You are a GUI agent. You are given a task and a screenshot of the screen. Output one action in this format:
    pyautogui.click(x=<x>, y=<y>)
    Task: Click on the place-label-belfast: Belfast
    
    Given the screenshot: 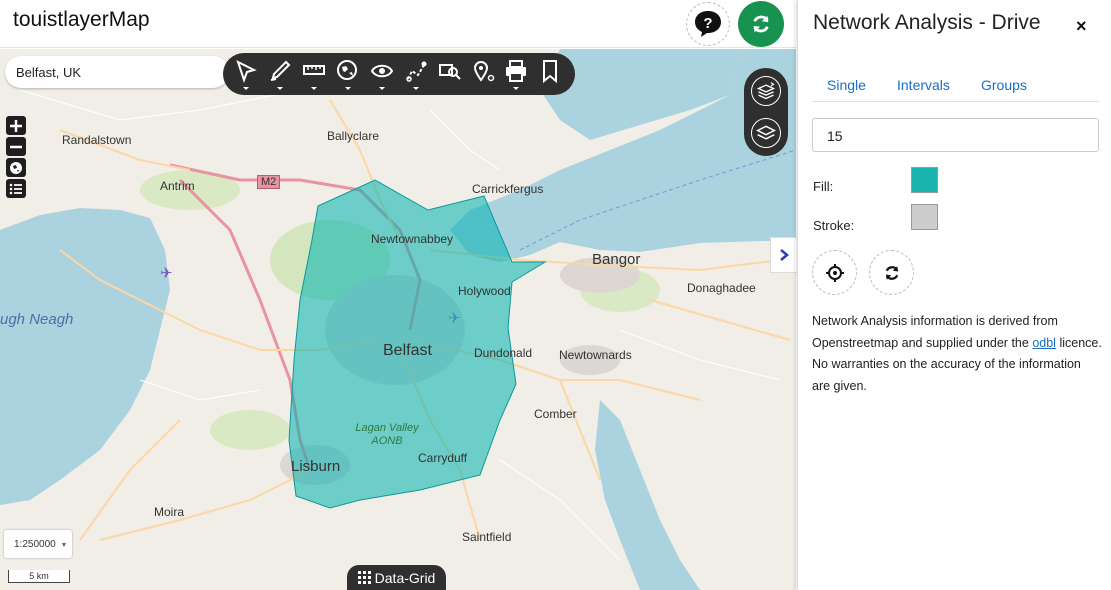 What is the action you would take?
    pyautogui.click(x=407, y=350)
    